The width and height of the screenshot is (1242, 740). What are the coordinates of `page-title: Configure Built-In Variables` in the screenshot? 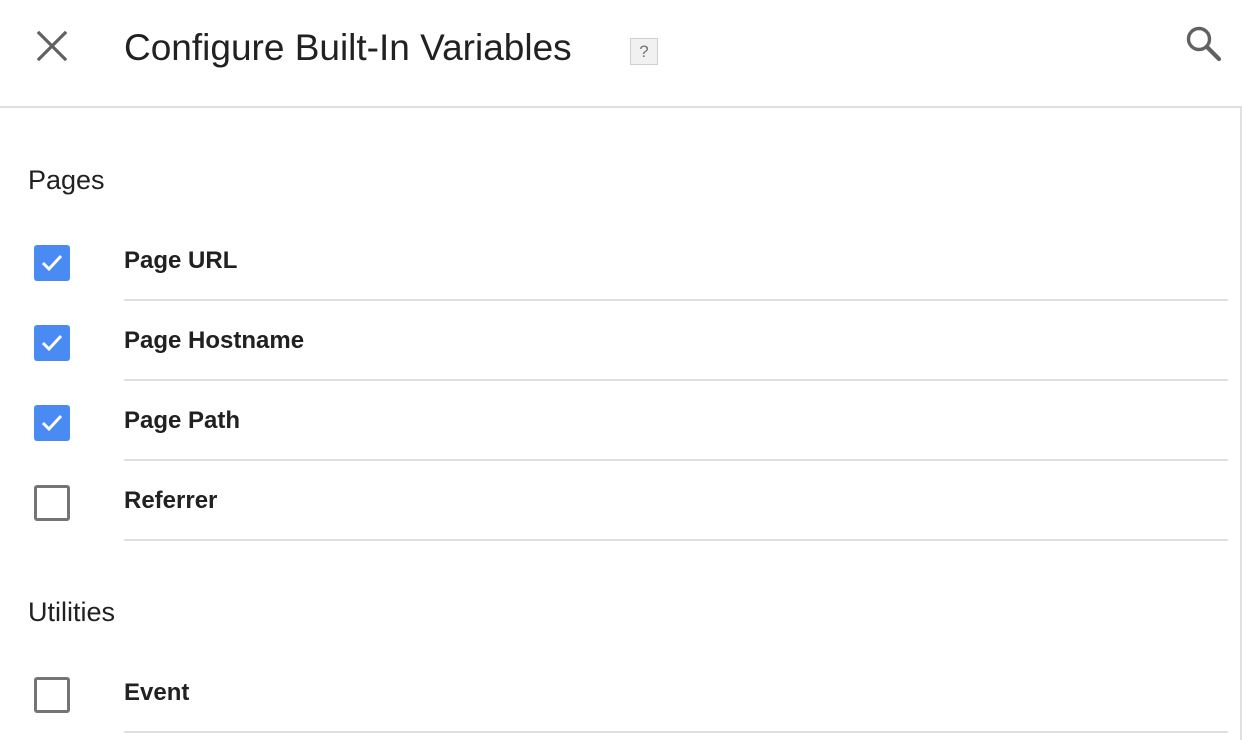 It's located at (348, 47).